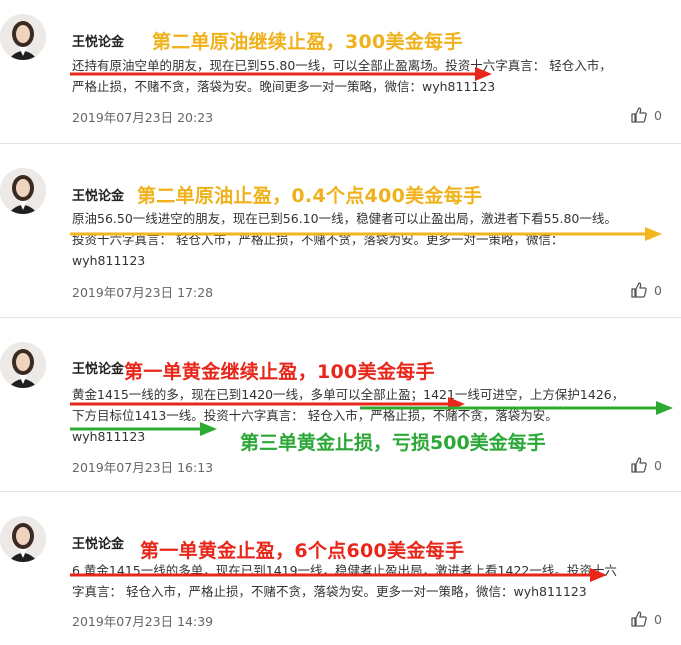 The height and width of the screenshot is (645, 681). Describe the element at coordinates (143, 467) in the screenshot. I see `post-date: 2019年07月23日 16:13` at that location.